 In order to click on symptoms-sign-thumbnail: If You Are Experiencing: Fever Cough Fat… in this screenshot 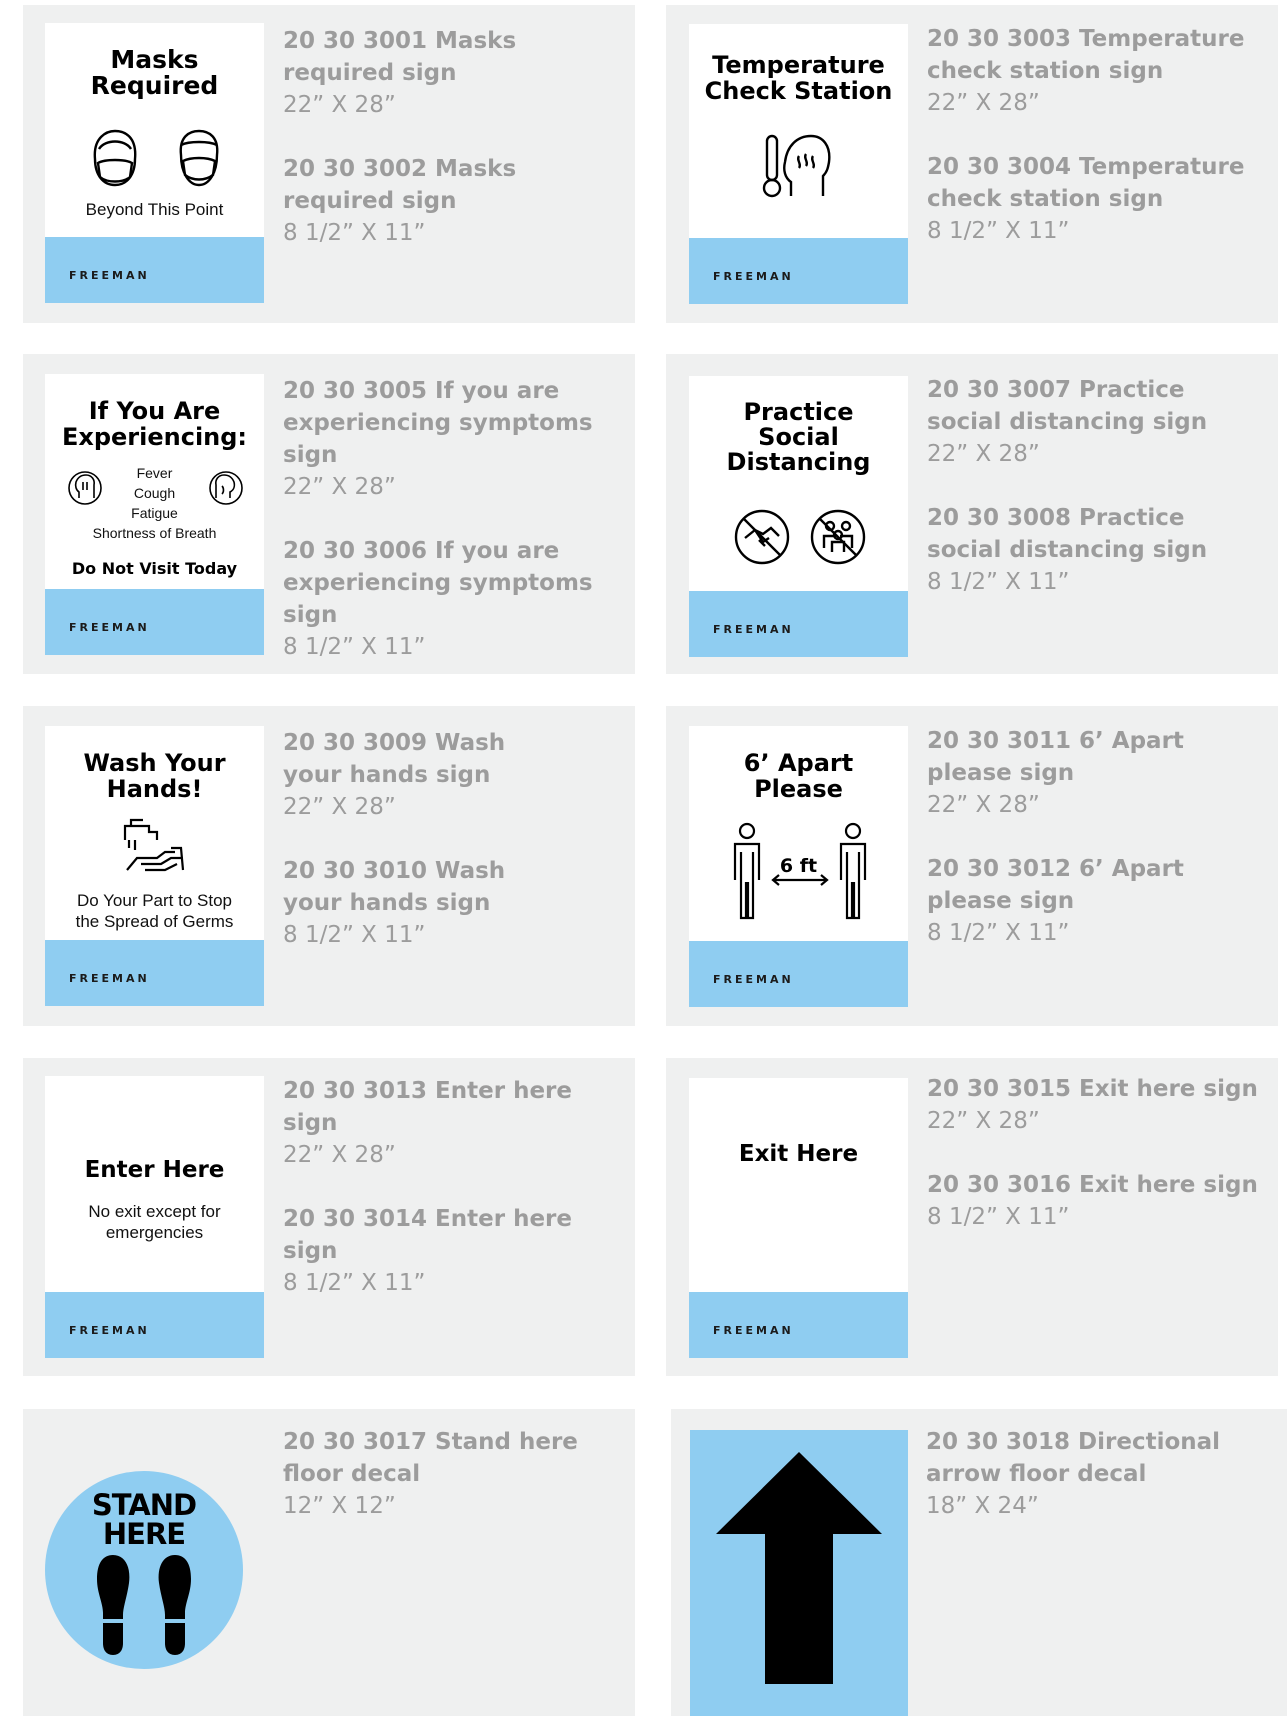, I will do `click(154, 514)`.